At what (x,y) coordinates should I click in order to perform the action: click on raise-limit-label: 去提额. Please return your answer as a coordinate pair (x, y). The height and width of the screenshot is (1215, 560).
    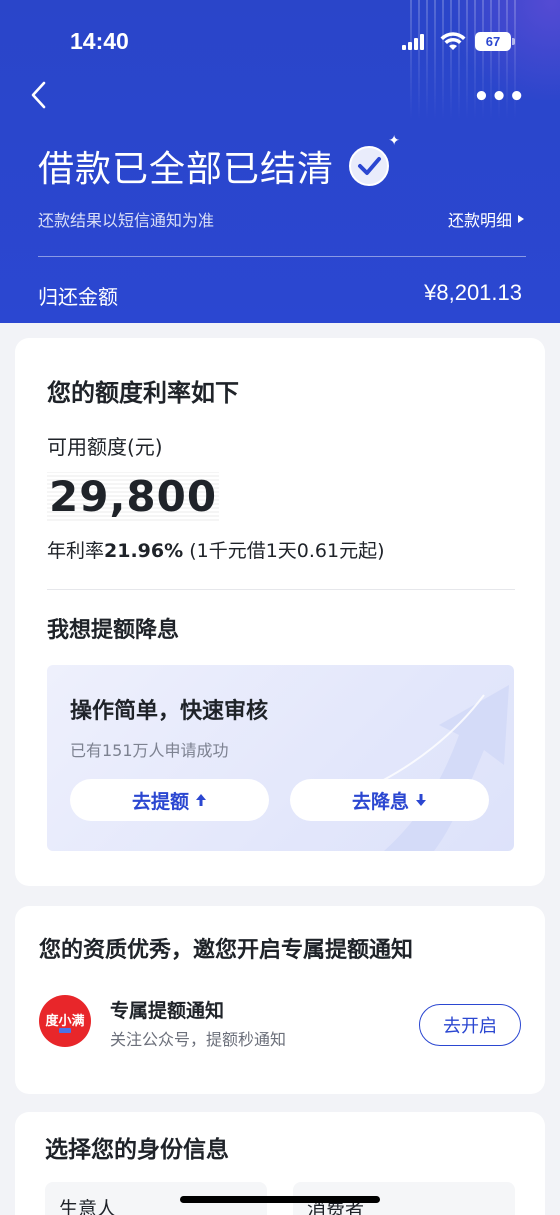
    Looking at the image, I should click on (160, 801).